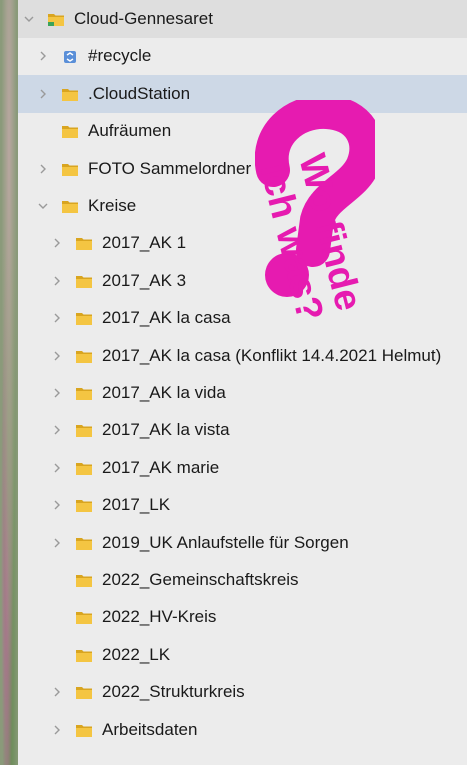  Describe the element at coordinates (242, 468) in the screenshot. I see `tree-row: 2017_AK marie` at that location.